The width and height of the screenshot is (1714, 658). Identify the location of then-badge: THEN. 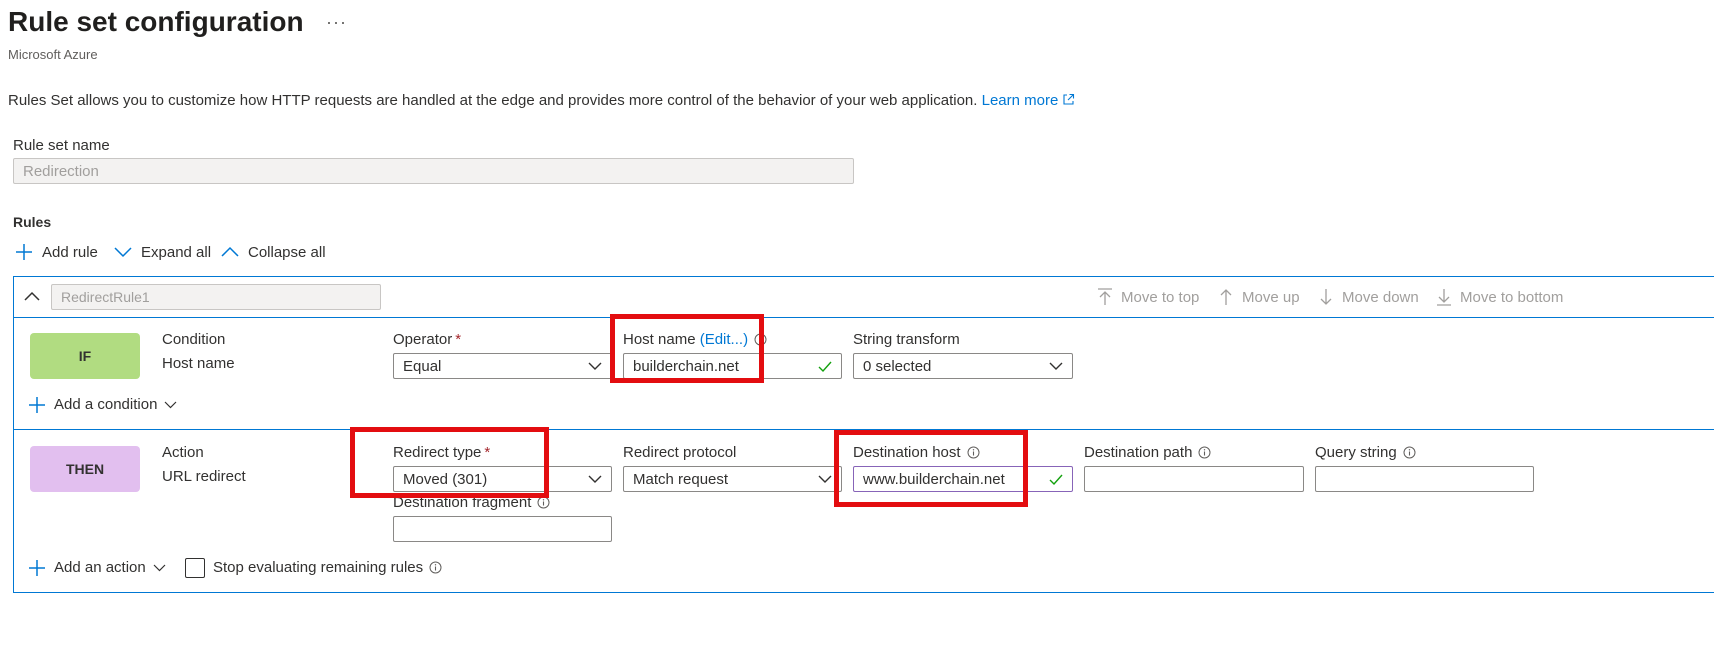
(85, 469).